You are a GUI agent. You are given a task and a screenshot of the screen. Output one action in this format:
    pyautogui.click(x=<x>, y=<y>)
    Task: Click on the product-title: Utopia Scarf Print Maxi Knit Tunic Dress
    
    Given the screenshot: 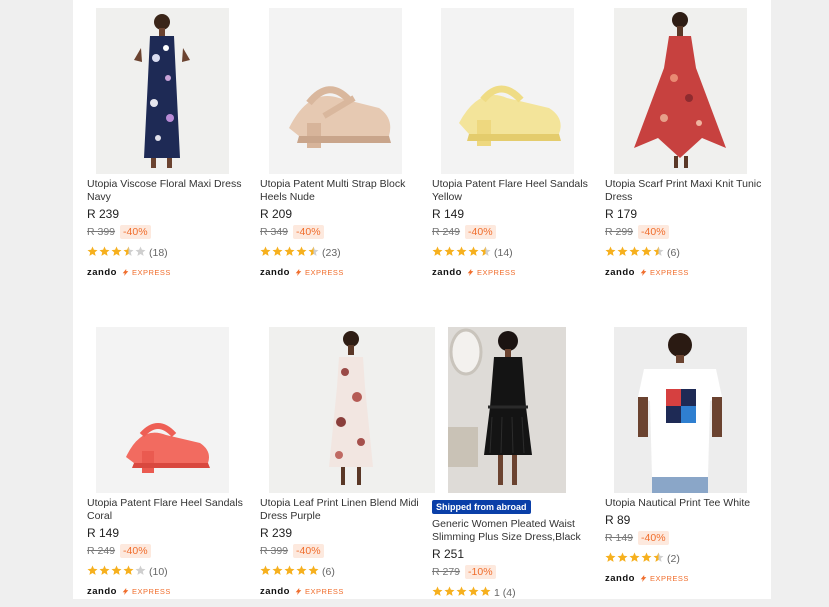 What is the action you would take?
    pyautogui.click(x=687, y=191)
    